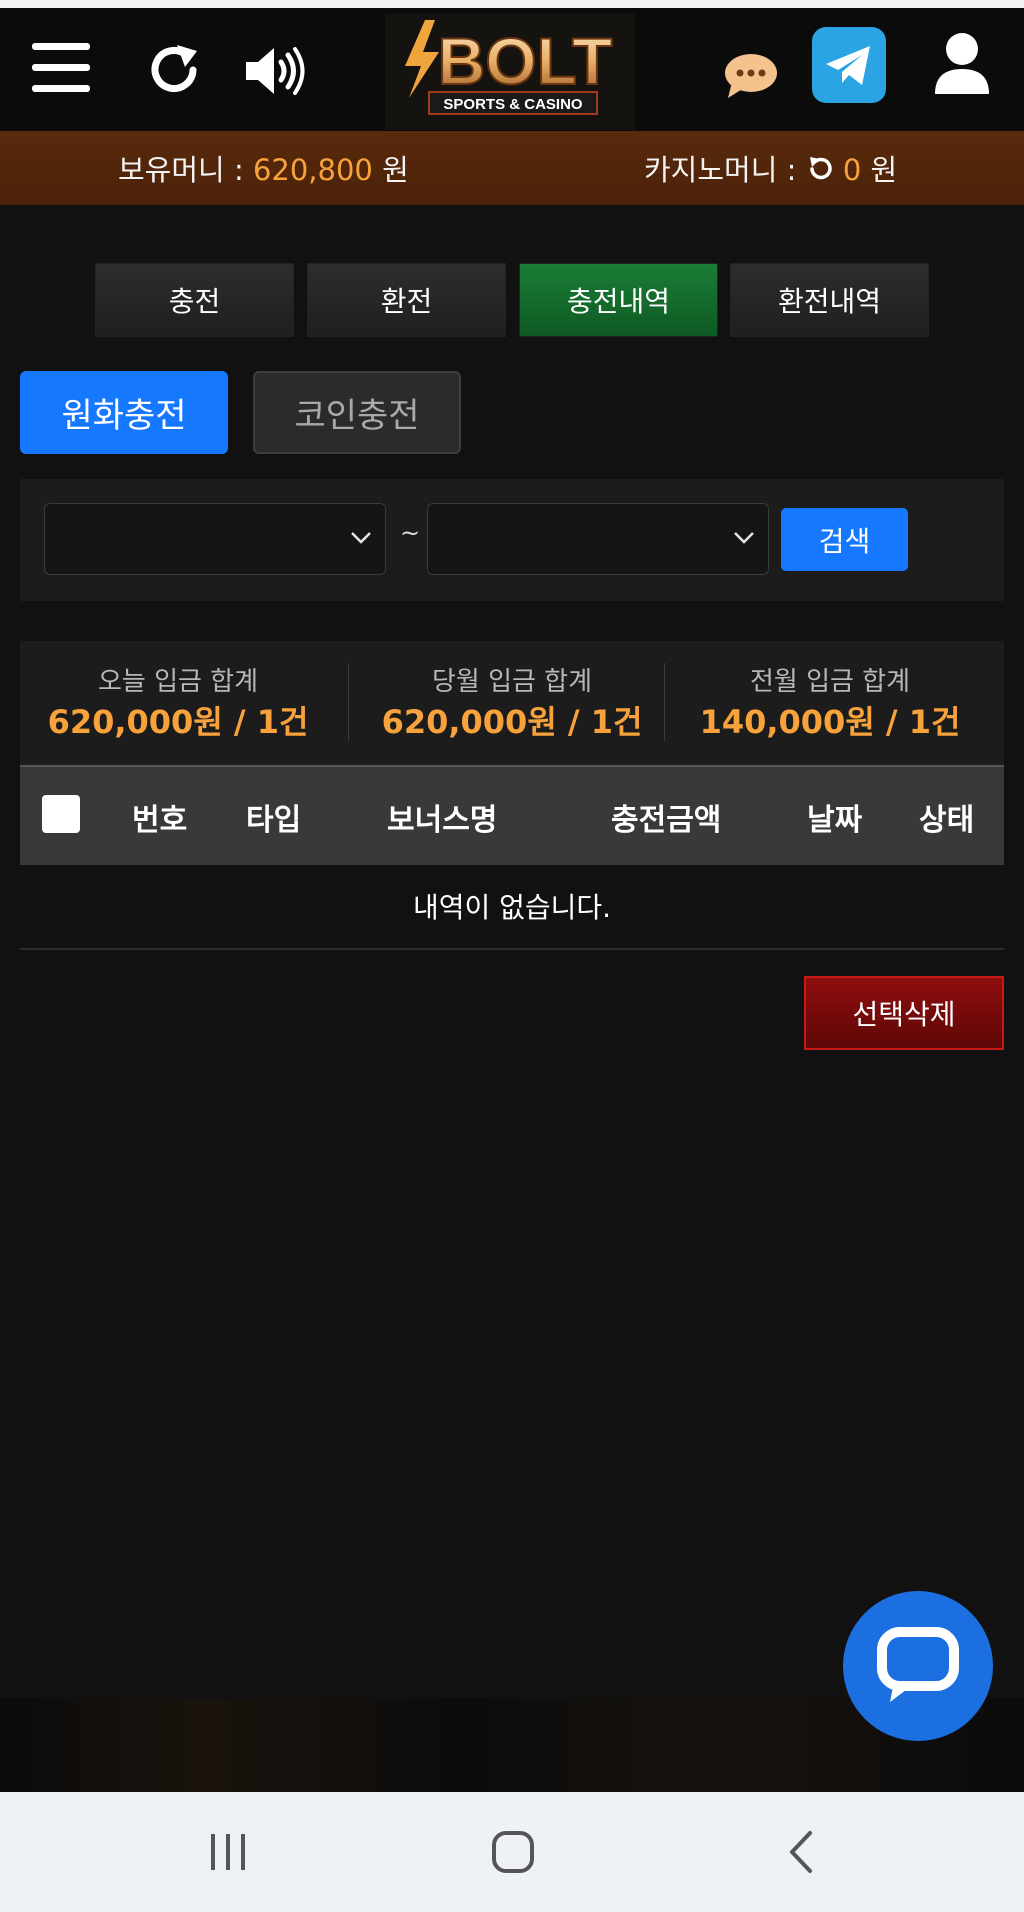 This screenshot has height=1912, width=1024. I want to click on back-button, so click(801, 1852).